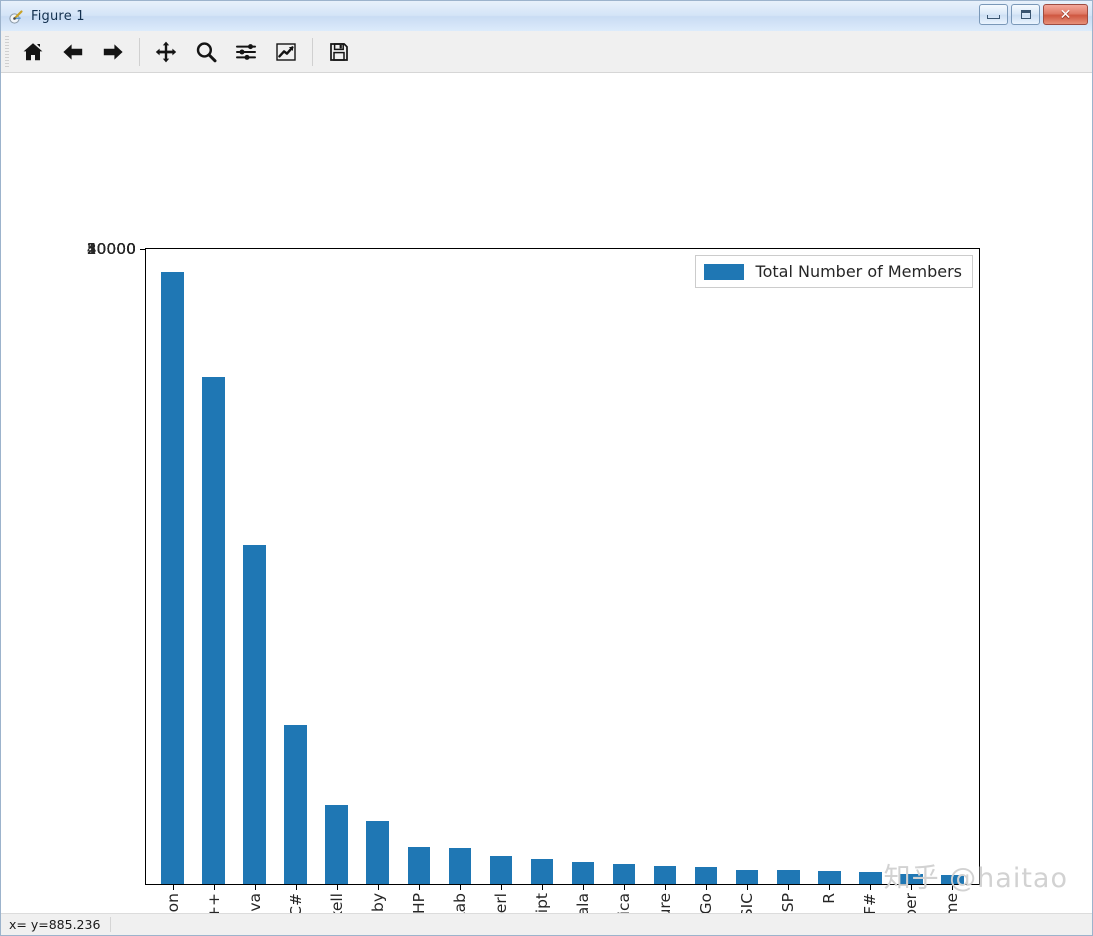 This screenshot has width=1093, height=936. What do you see at coordinates (377, 581) in the screenshot?
I see `bar-slot: Ruby` at bounding box center [377, 581].